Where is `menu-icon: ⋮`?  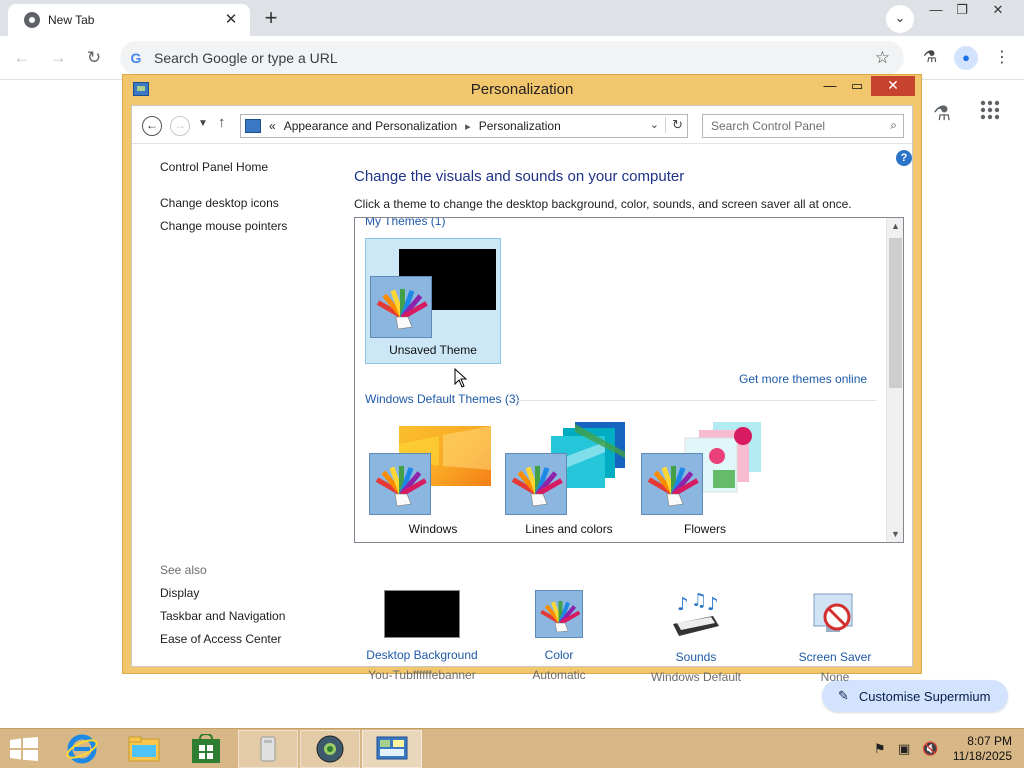 menu-icon: ⋮ is located at coordinates (1002, 58).